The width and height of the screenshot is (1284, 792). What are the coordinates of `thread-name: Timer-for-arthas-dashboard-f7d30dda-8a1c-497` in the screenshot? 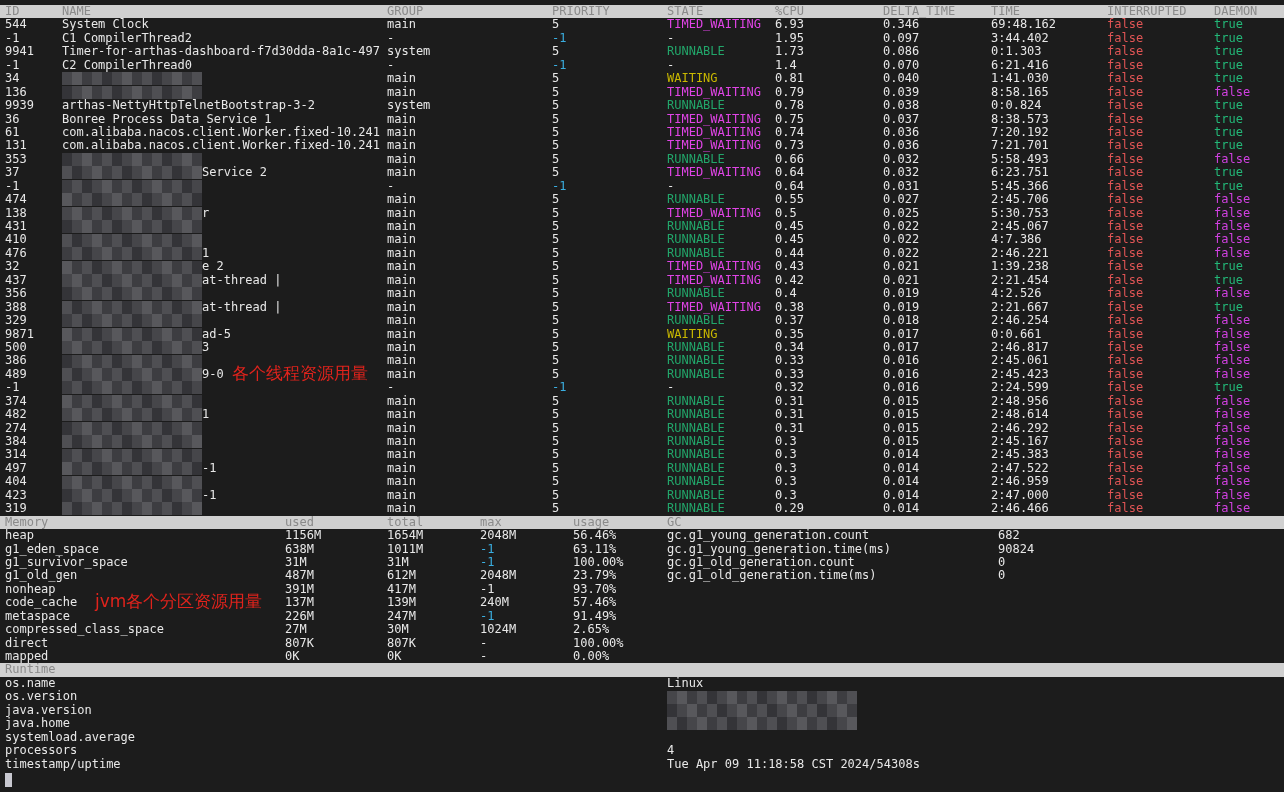 It's located at (221, 52).